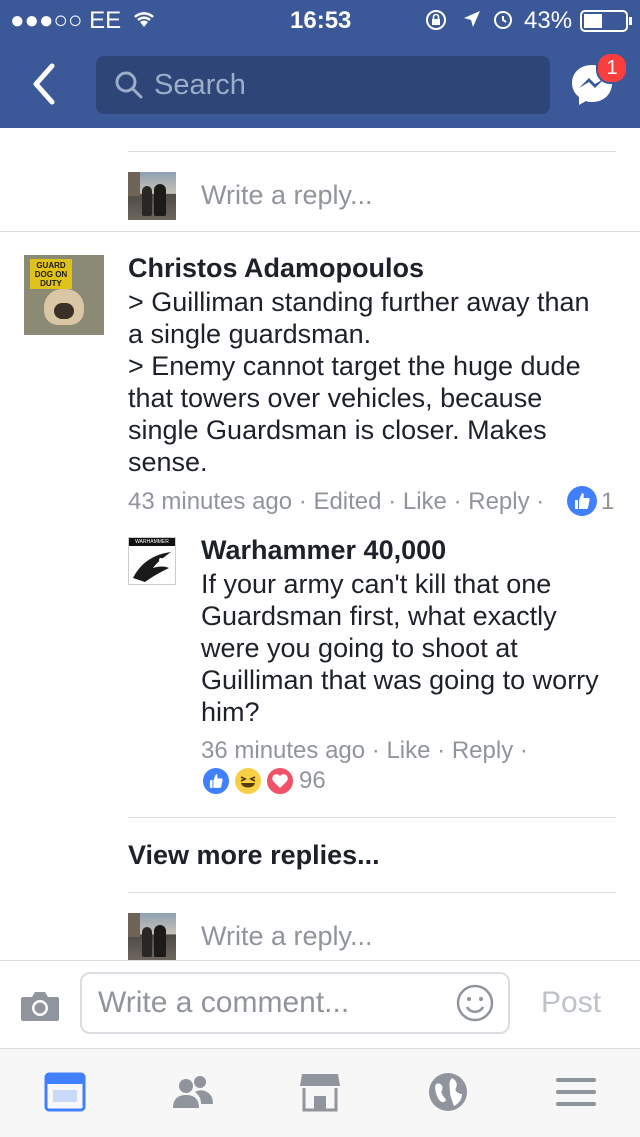 This screenshot has width=640, height=1137. What do you see at coordinates (576, 1092) in the screenshot?
I see `menu-tab-icon` at bounding box center [576, 1092].